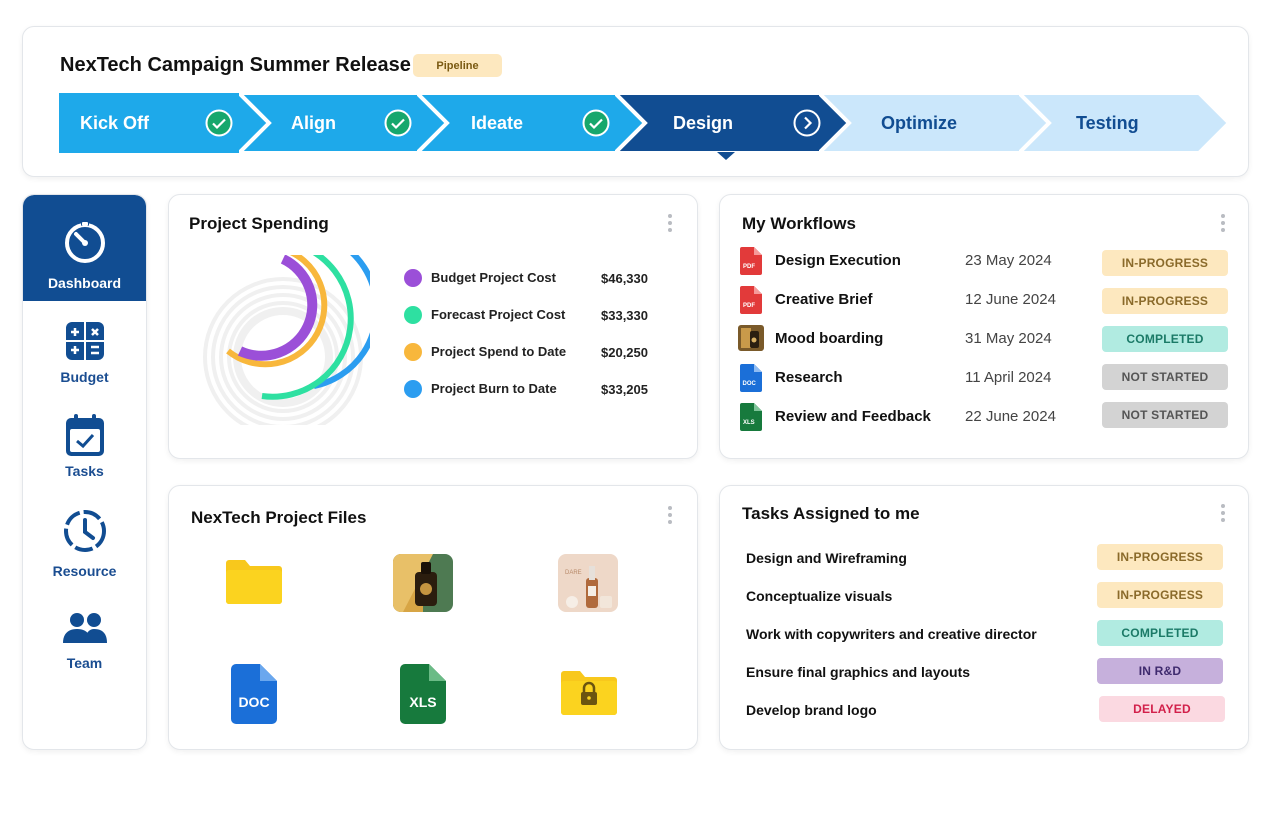 This screenshot has height=832, width=1280. I want to click on task-name: Design and Wireframing, so click(826, 558).